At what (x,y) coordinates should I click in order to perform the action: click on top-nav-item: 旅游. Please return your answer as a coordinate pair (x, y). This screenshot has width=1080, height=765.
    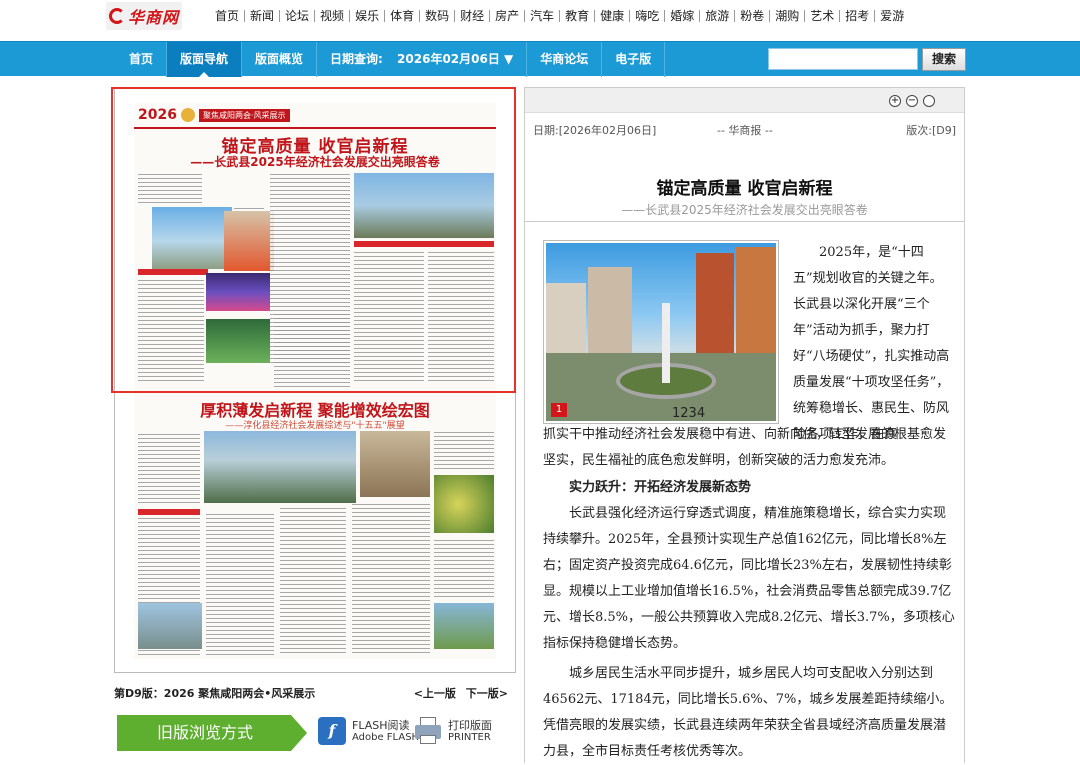
    Looking at the image, I should click on (717, 16).